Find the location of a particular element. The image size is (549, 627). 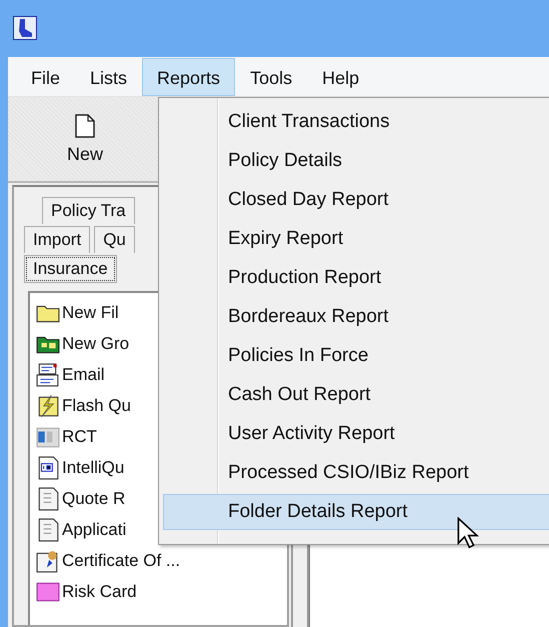

list-item: RCT is located at coordinates (79, 436).